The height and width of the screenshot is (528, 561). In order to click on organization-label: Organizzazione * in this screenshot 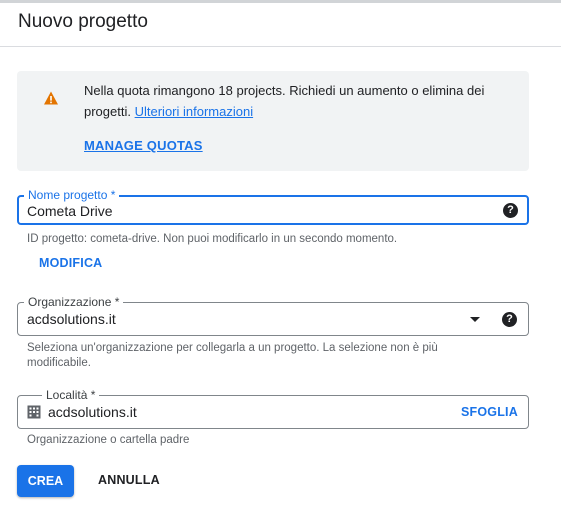, I will do `click(74, 302)`.